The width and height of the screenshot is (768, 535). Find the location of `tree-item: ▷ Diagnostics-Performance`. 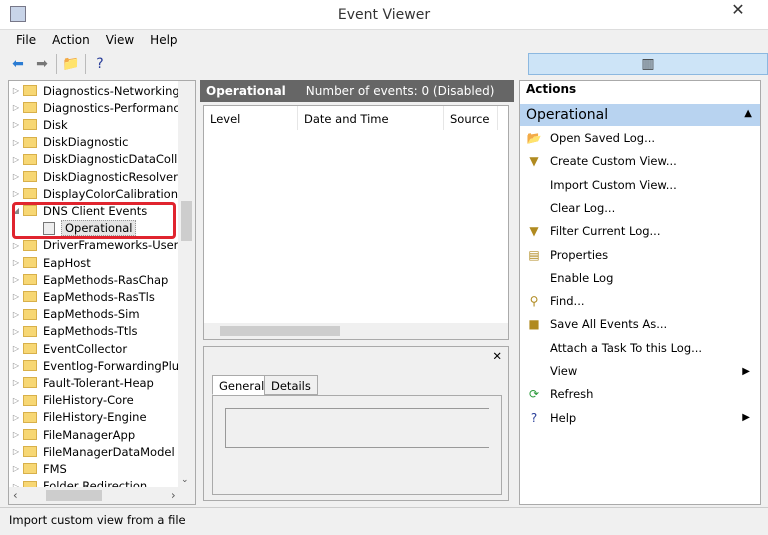

tree-item: ▷ Diagnostics-Performance is located at coordinates (98, 107).